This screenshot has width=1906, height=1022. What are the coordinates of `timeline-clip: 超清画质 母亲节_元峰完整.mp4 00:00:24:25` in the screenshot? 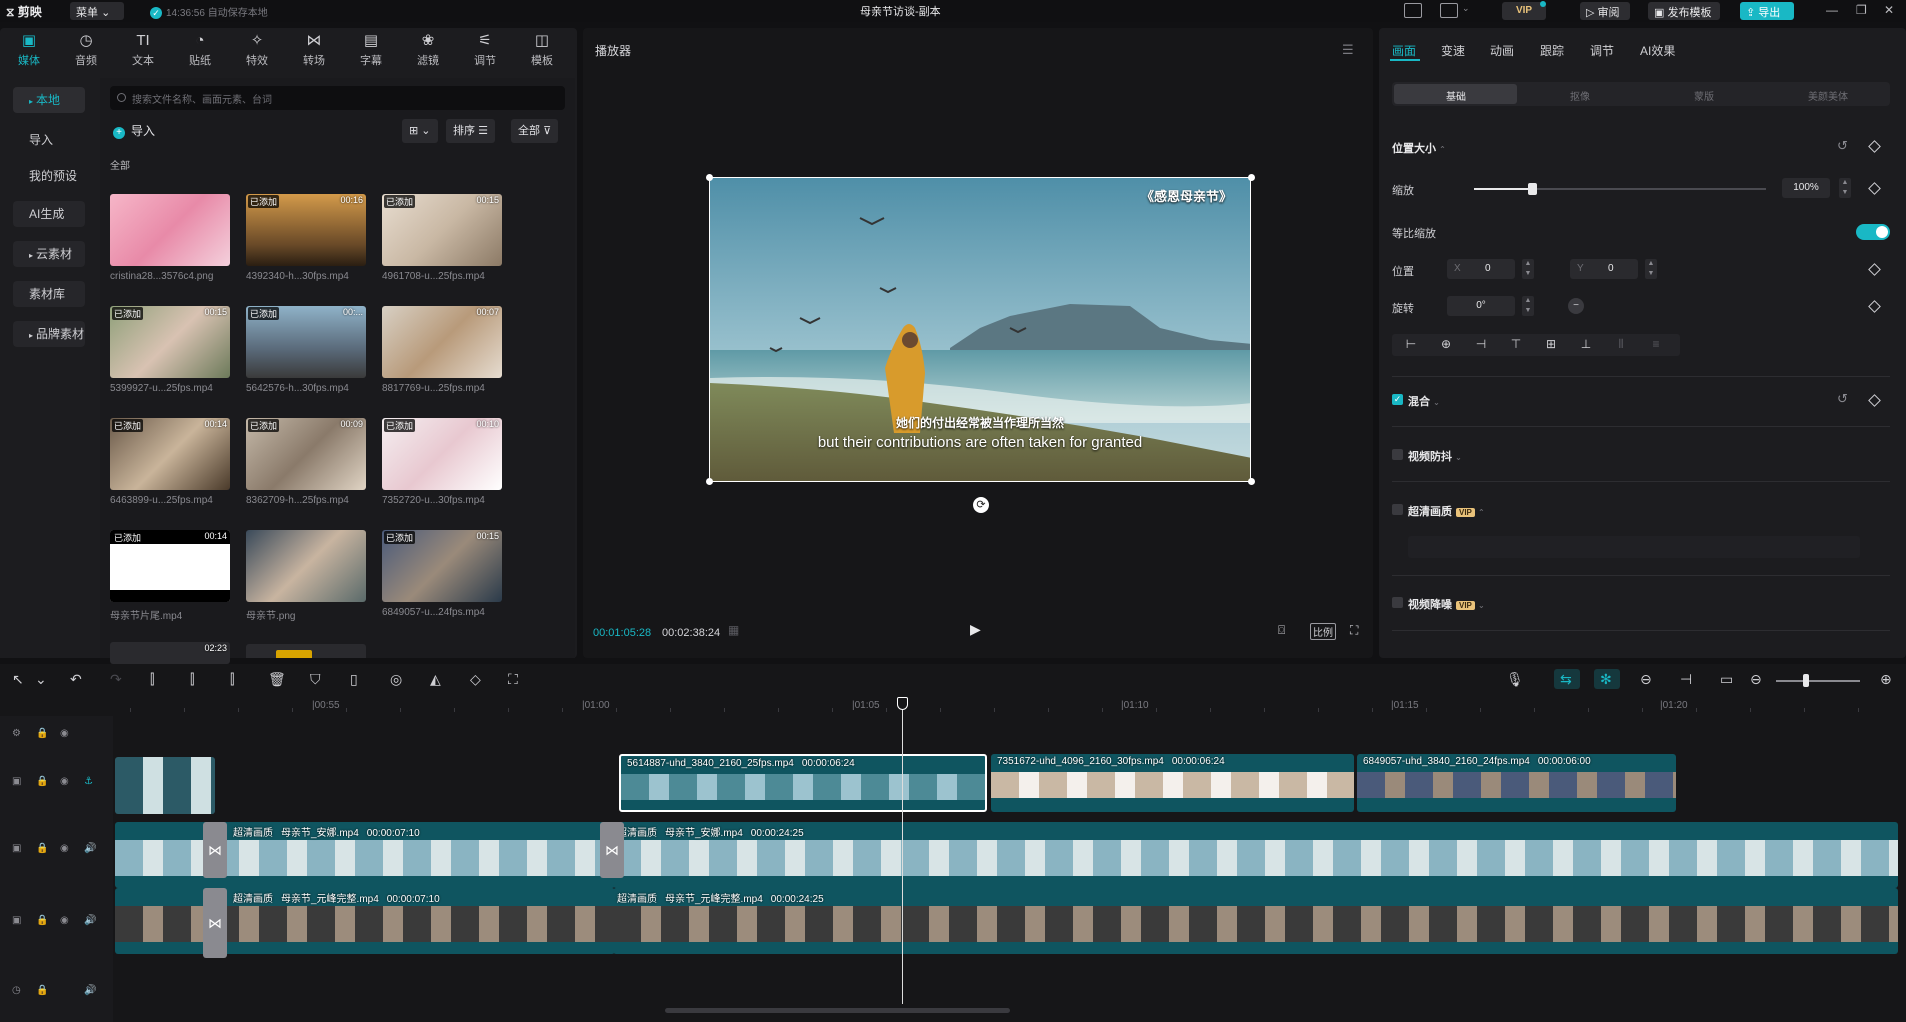 It's located at (1255, 921).